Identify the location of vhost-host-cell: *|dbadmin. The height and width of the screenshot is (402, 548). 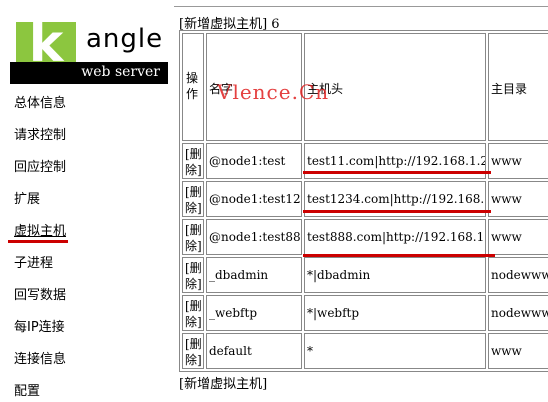
(395, 275).